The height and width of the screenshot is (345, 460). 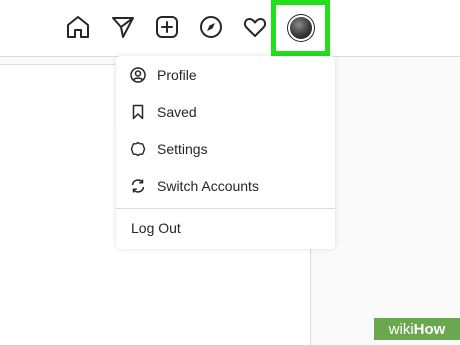 What do you see at coordinates (225, 112) in the screenshot?
I see `menu-item-saved: Saved` at bounding box center [225, 112].